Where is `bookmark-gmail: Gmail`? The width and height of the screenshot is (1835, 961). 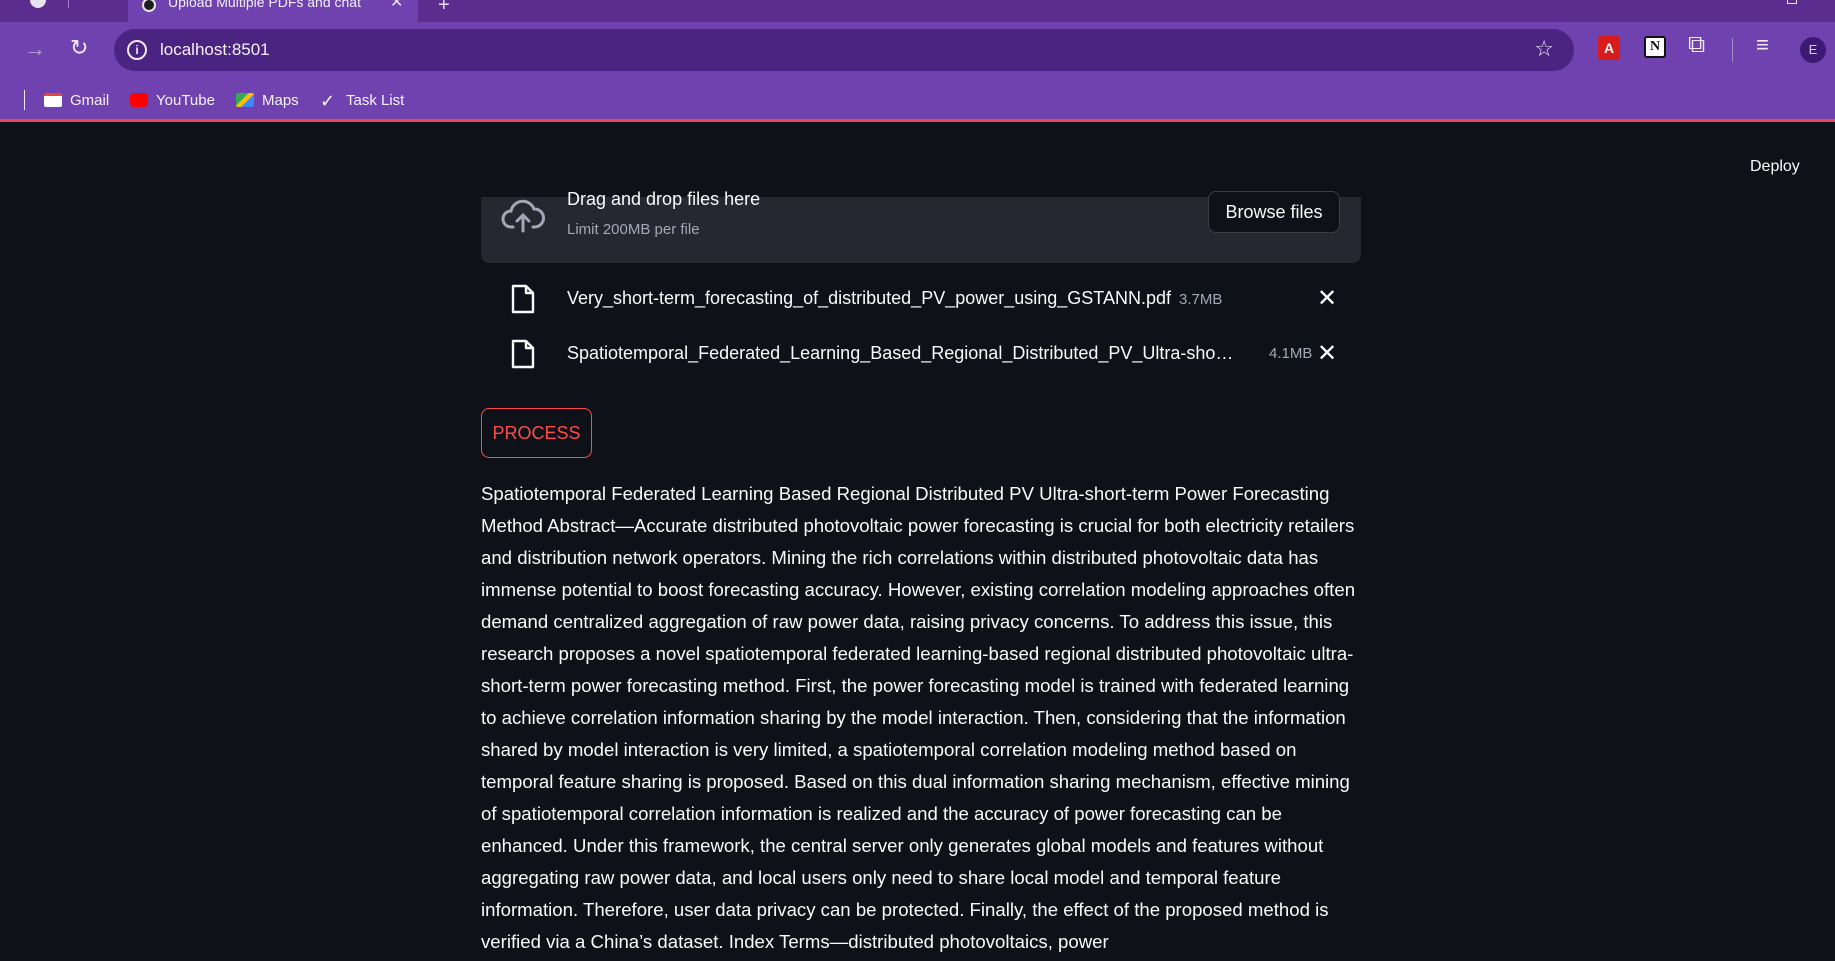 bookmark-gmail: Gmail is located at coordinates (76, 101).